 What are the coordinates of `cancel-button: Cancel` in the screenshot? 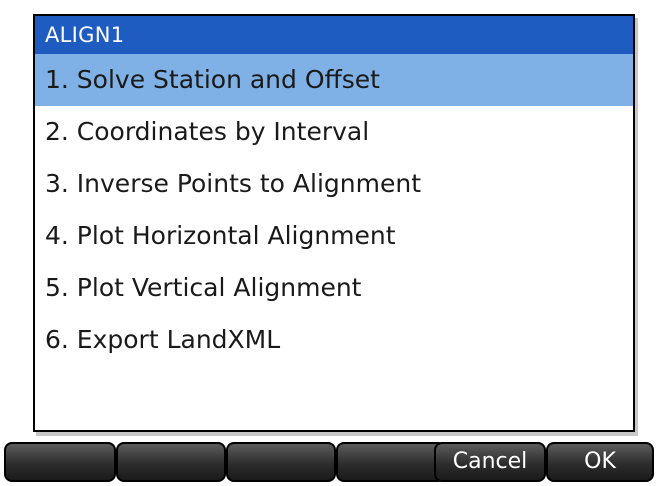 It's located at (490, 462).